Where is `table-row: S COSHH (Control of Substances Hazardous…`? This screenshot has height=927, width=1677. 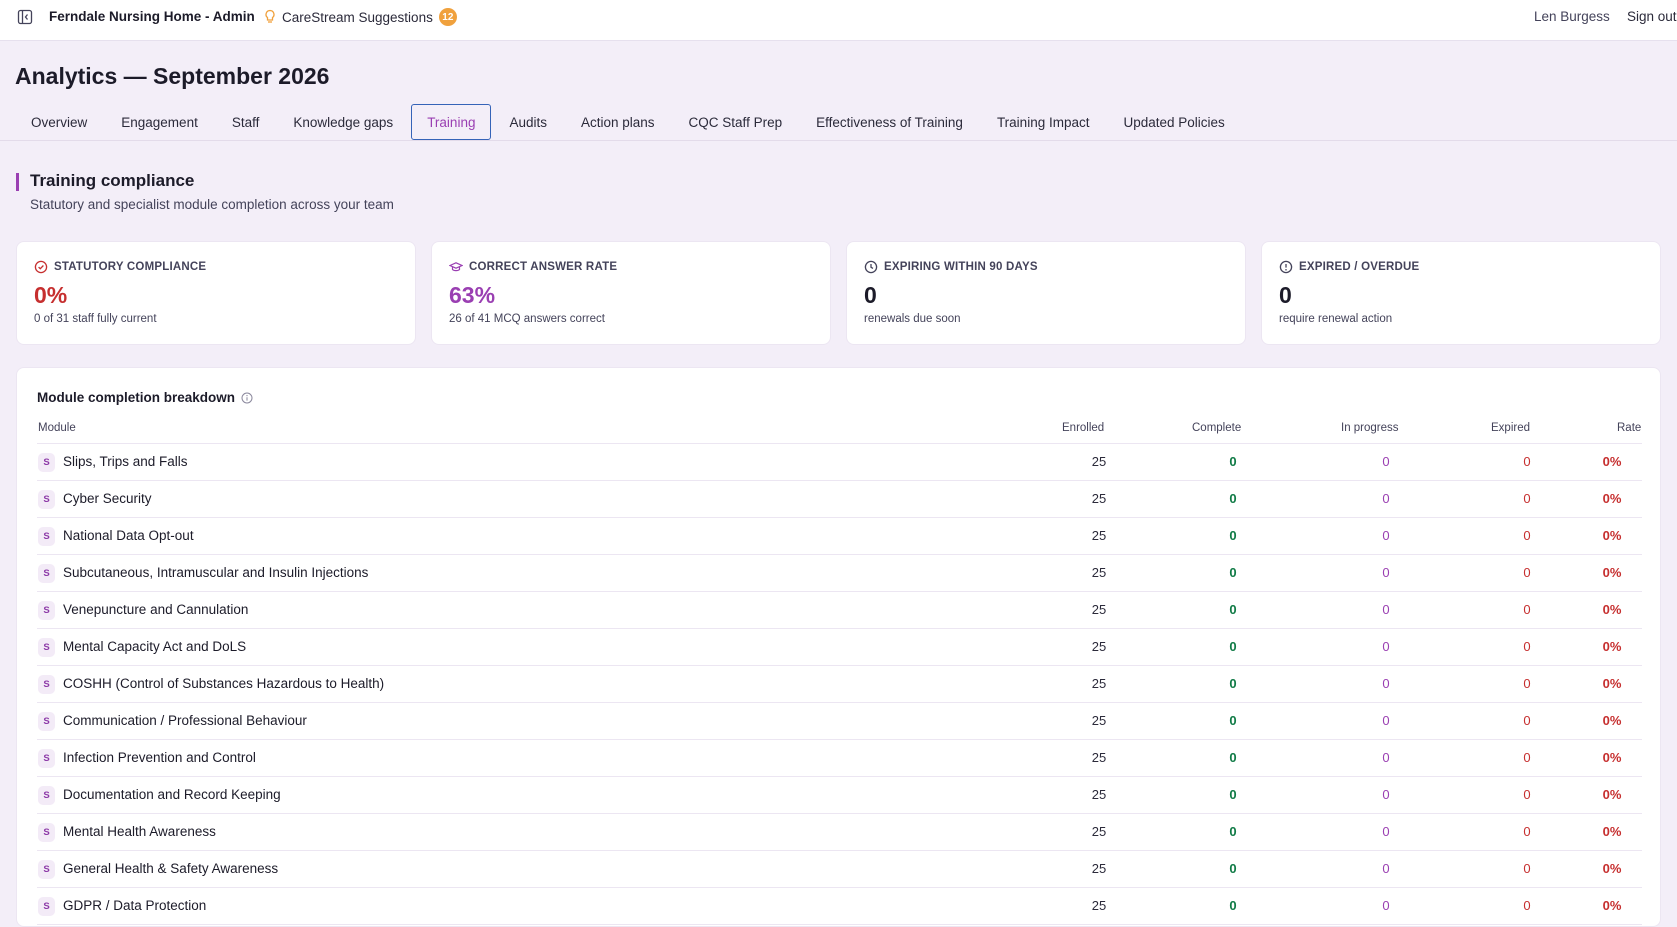
table-row: S COSHH (Control of Substances Hazardous… is located at coordinates (839, 684).